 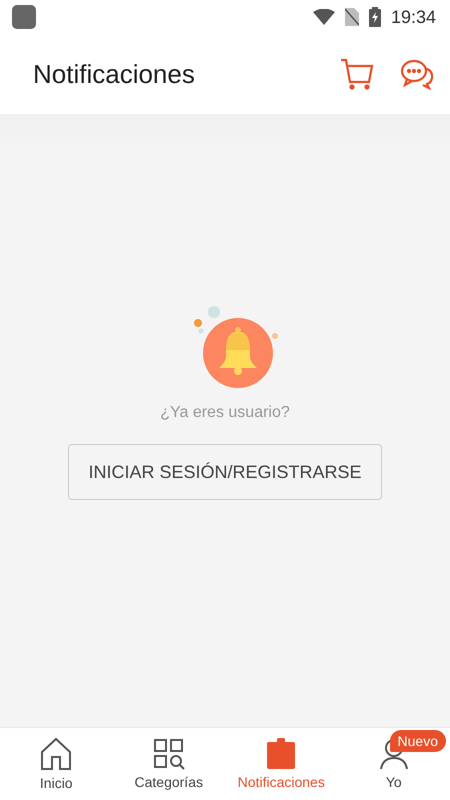 What do you see at coordinates (114, 74) in the screenshot?
I see `page-title: Notificaciones` at bounding box center [114, 74].